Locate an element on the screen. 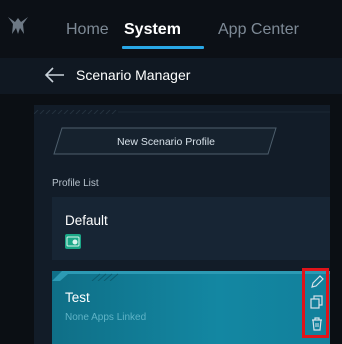 The height and width of the screenshot is (344, 342). linked-app-icon is located at coordinates (73, 241).